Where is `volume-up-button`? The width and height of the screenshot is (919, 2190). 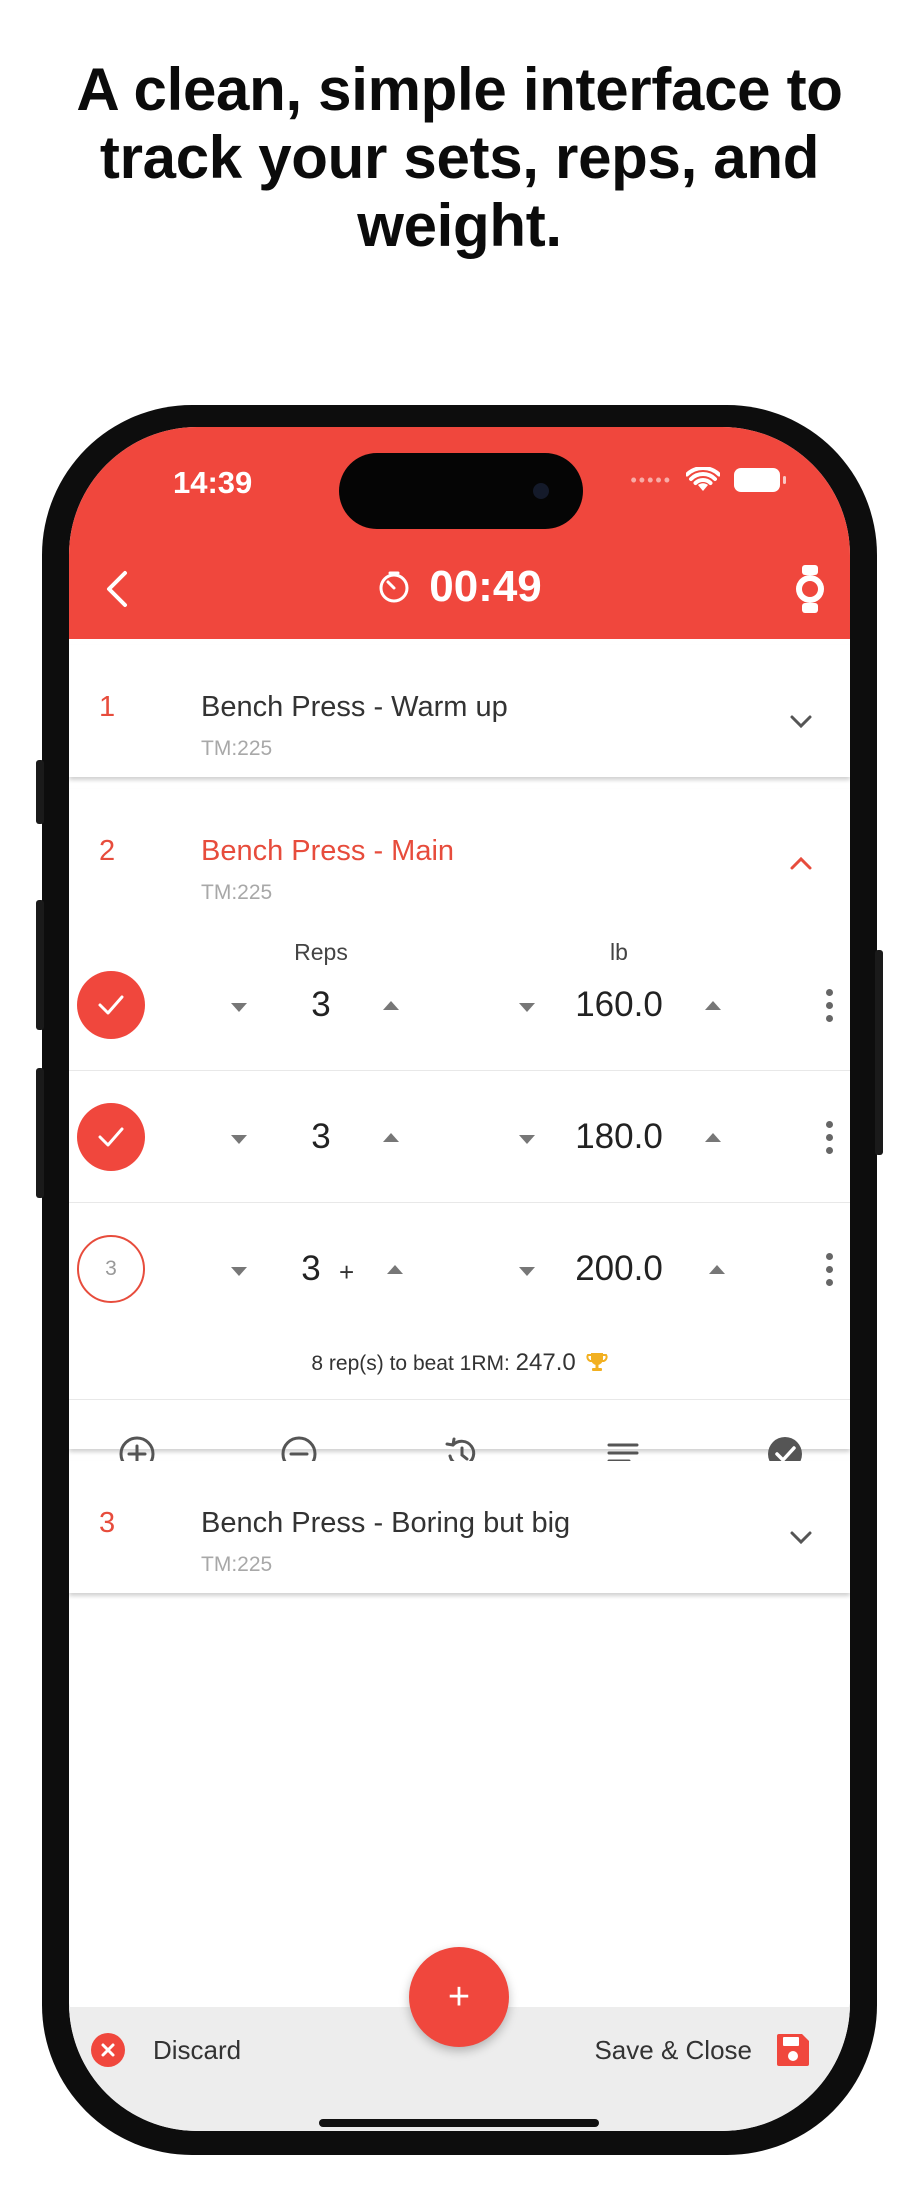 volume-up-button is located at coordinates (40, 965).